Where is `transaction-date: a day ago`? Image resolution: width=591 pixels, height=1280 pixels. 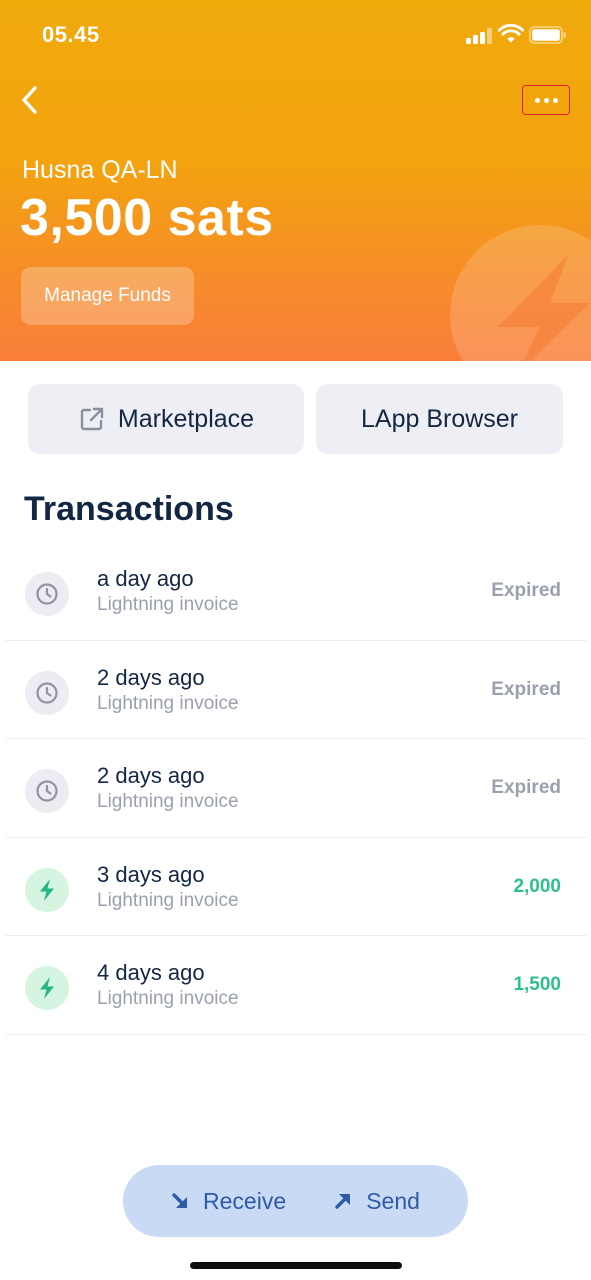 transaction-date: a day ago is located at coordinates (145, 578).